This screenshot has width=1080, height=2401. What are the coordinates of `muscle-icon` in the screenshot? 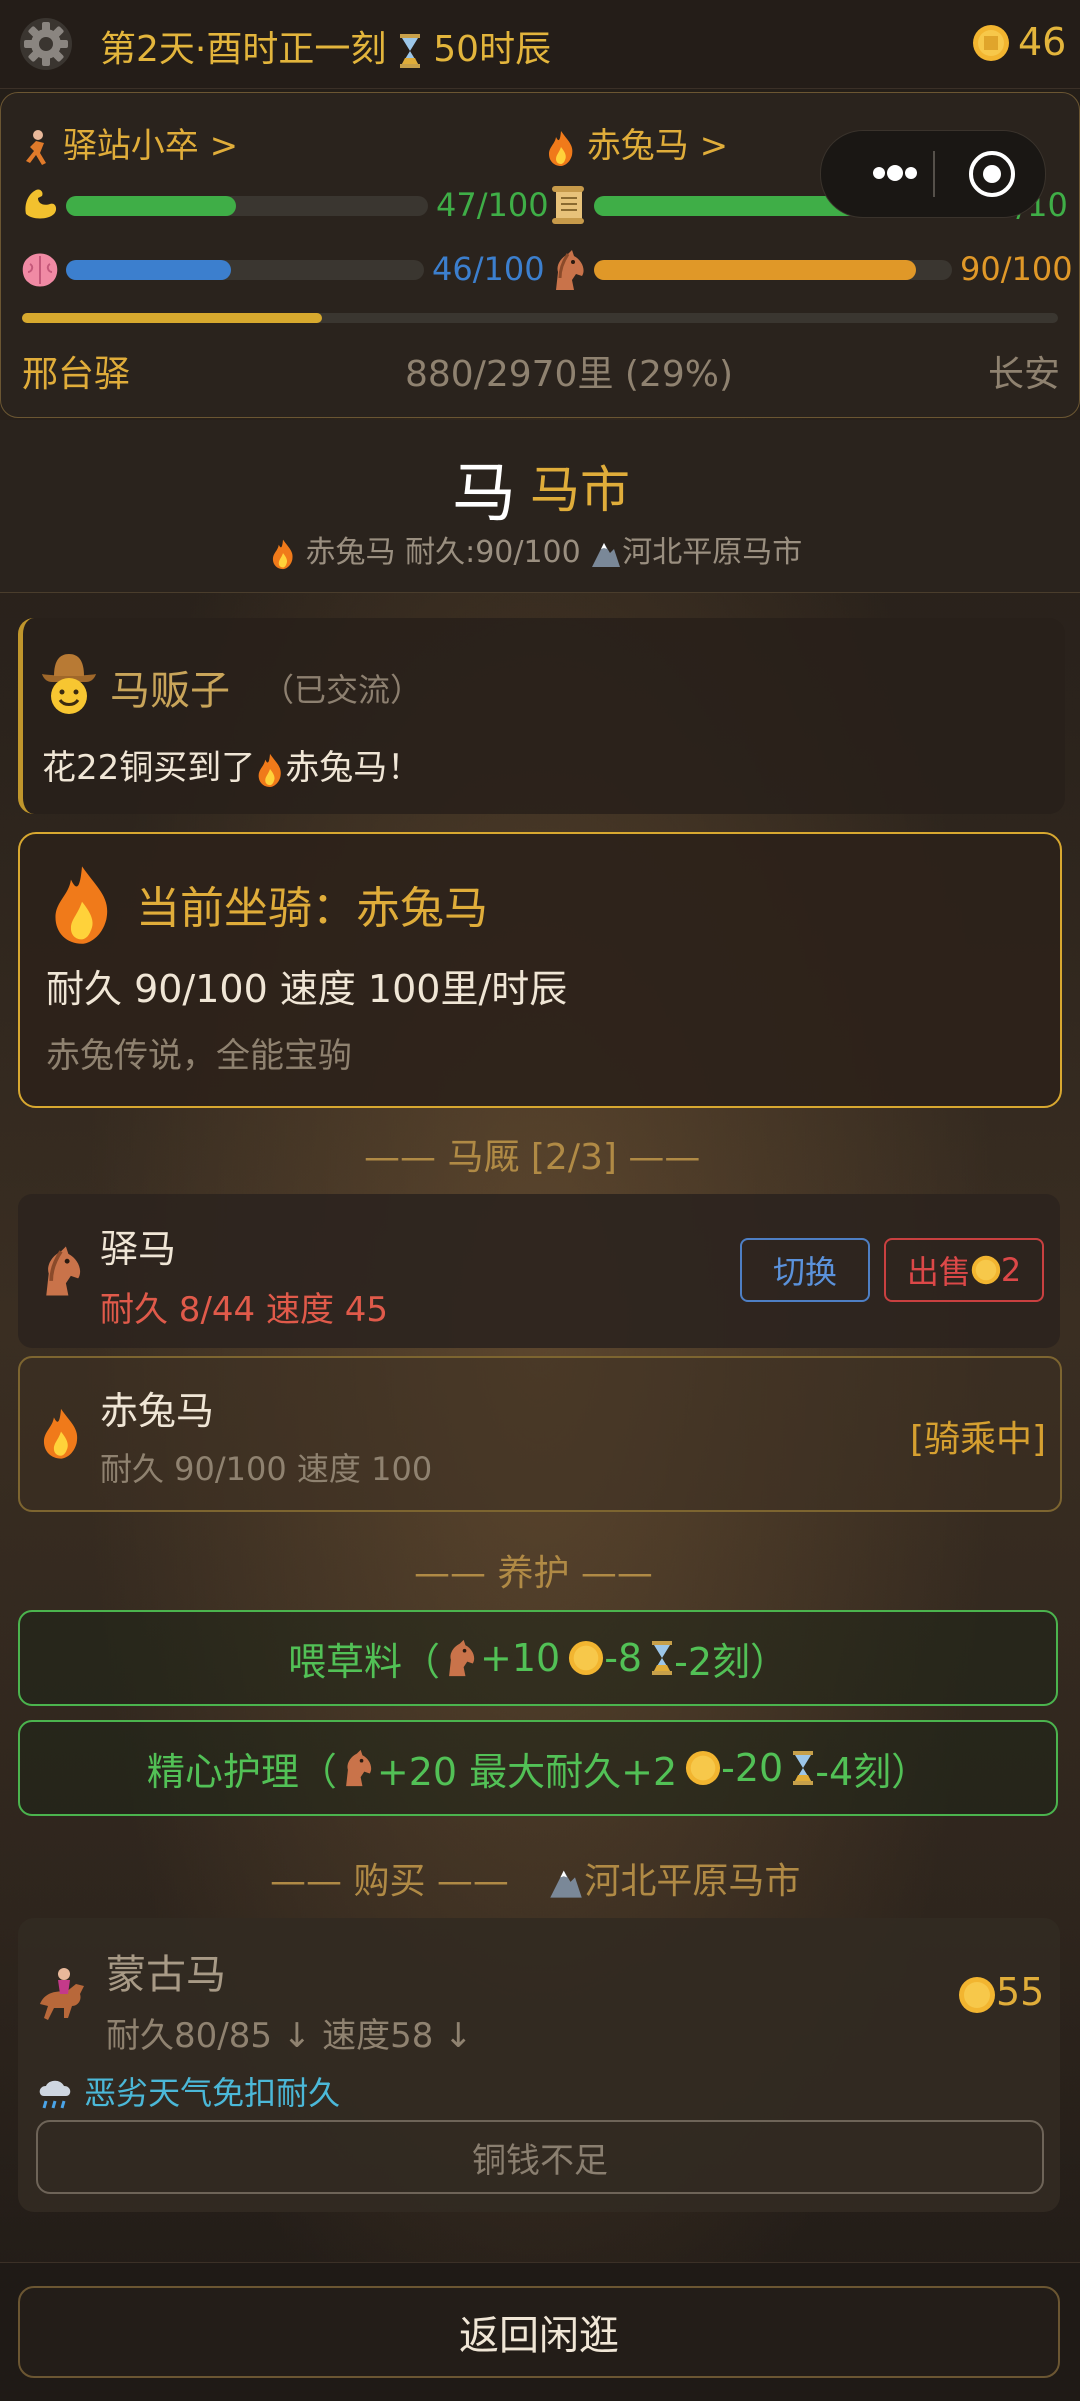 It's located at (41, 204).